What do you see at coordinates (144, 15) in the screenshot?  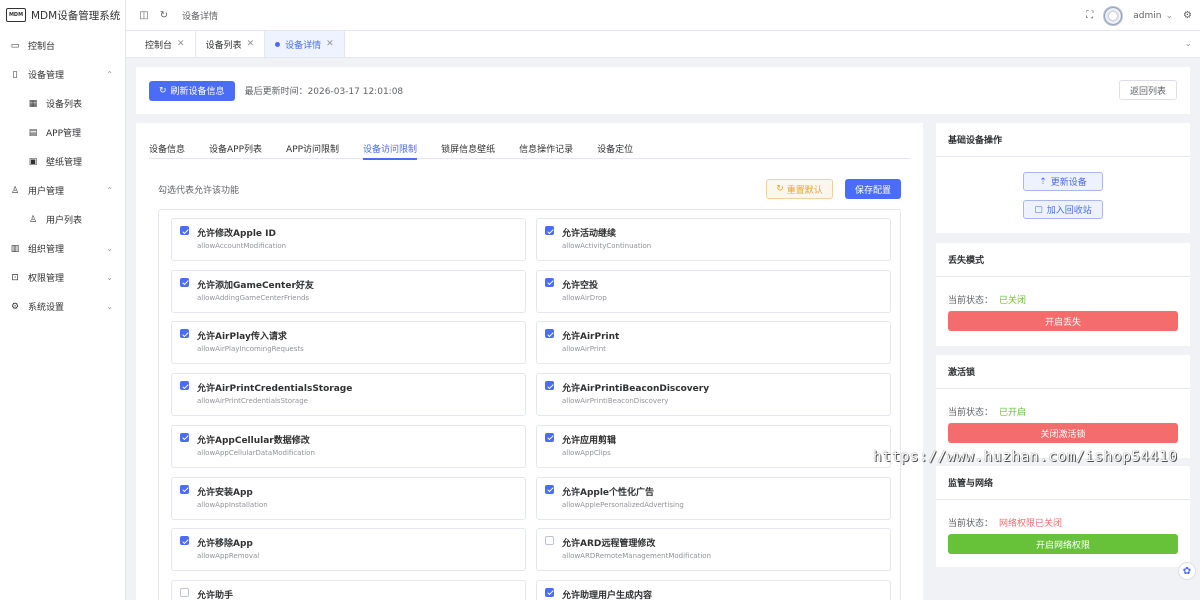 I see `sidebar-toggle-icon: ◫` at bounding box center [144, 15].